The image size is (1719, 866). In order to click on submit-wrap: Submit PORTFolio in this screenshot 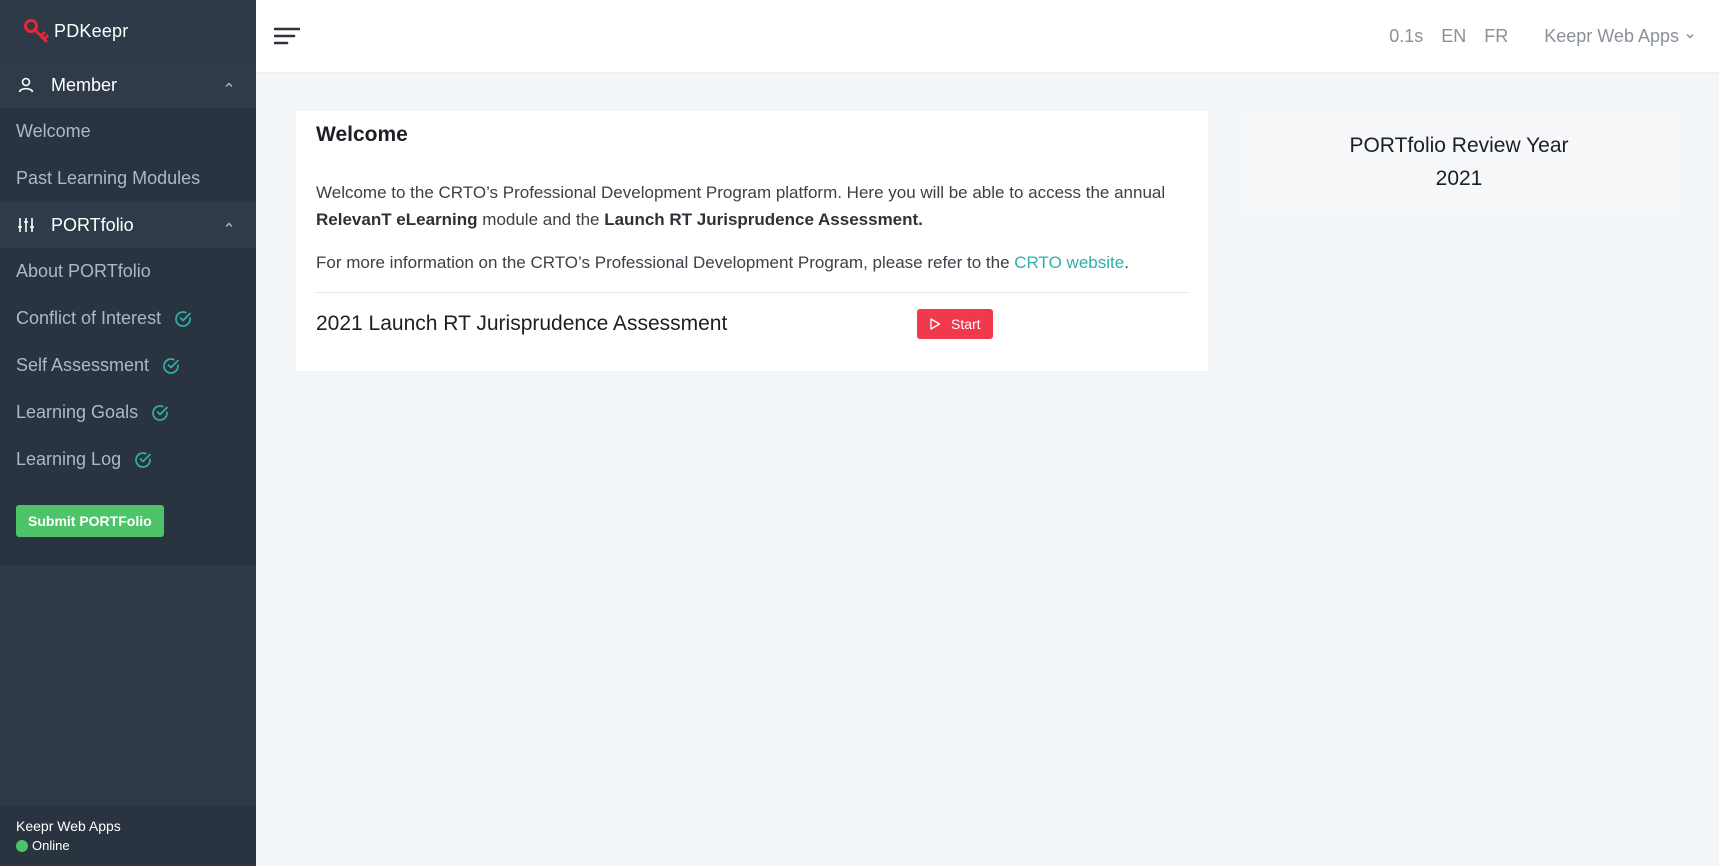, I will do `click(128, 524)`.